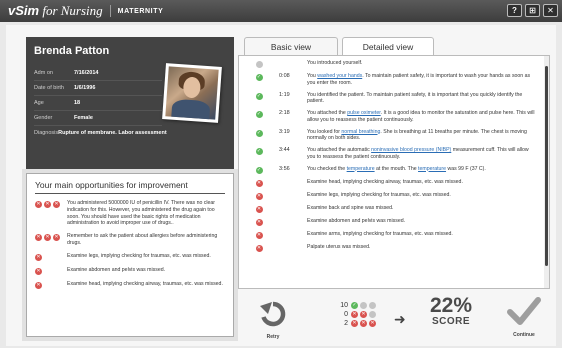 Image resolution: width=562 pixels, height=348 pixels. I want to click on log-text: Examine abdomen and pelvis was missed., so click(422, 221).